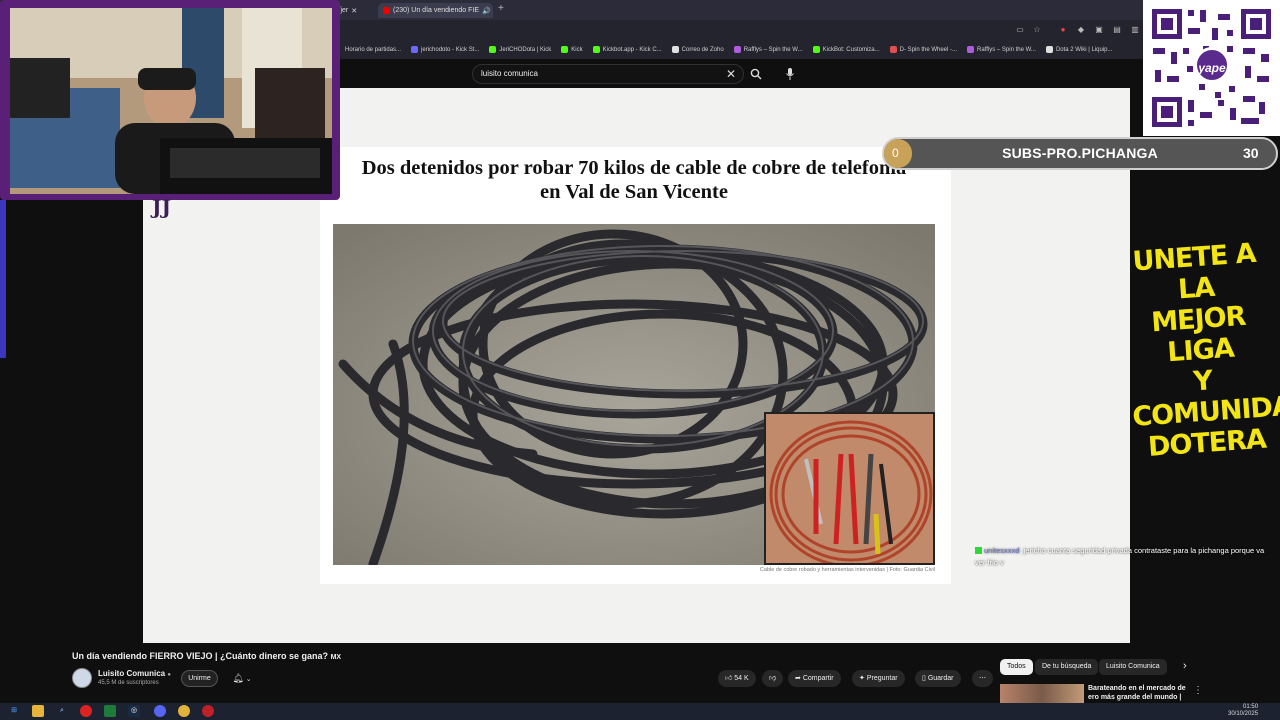  I want to click on mic-icon, so click(790, 74).